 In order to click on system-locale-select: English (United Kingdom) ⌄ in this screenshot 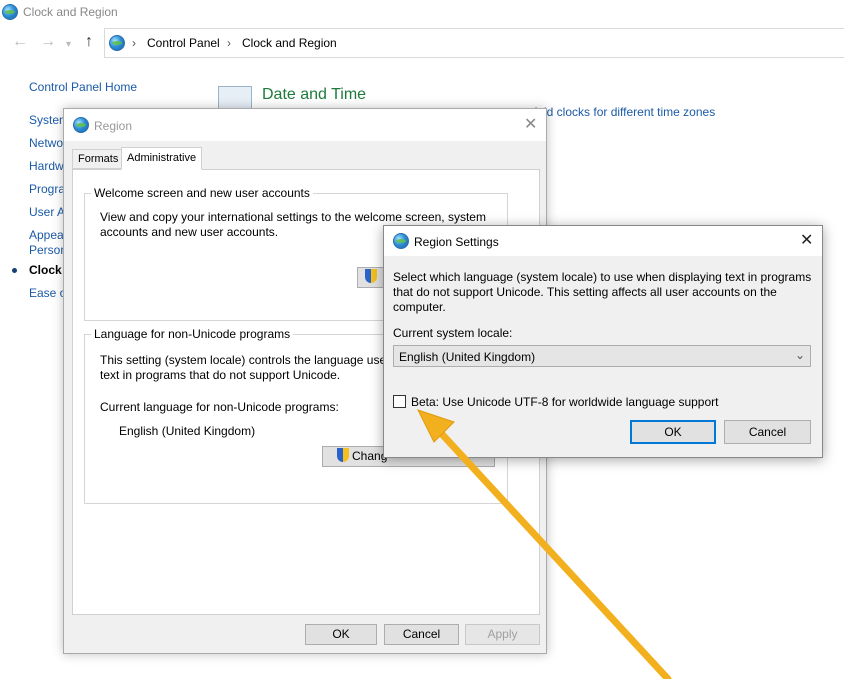, I will do `click(602, 356)`.